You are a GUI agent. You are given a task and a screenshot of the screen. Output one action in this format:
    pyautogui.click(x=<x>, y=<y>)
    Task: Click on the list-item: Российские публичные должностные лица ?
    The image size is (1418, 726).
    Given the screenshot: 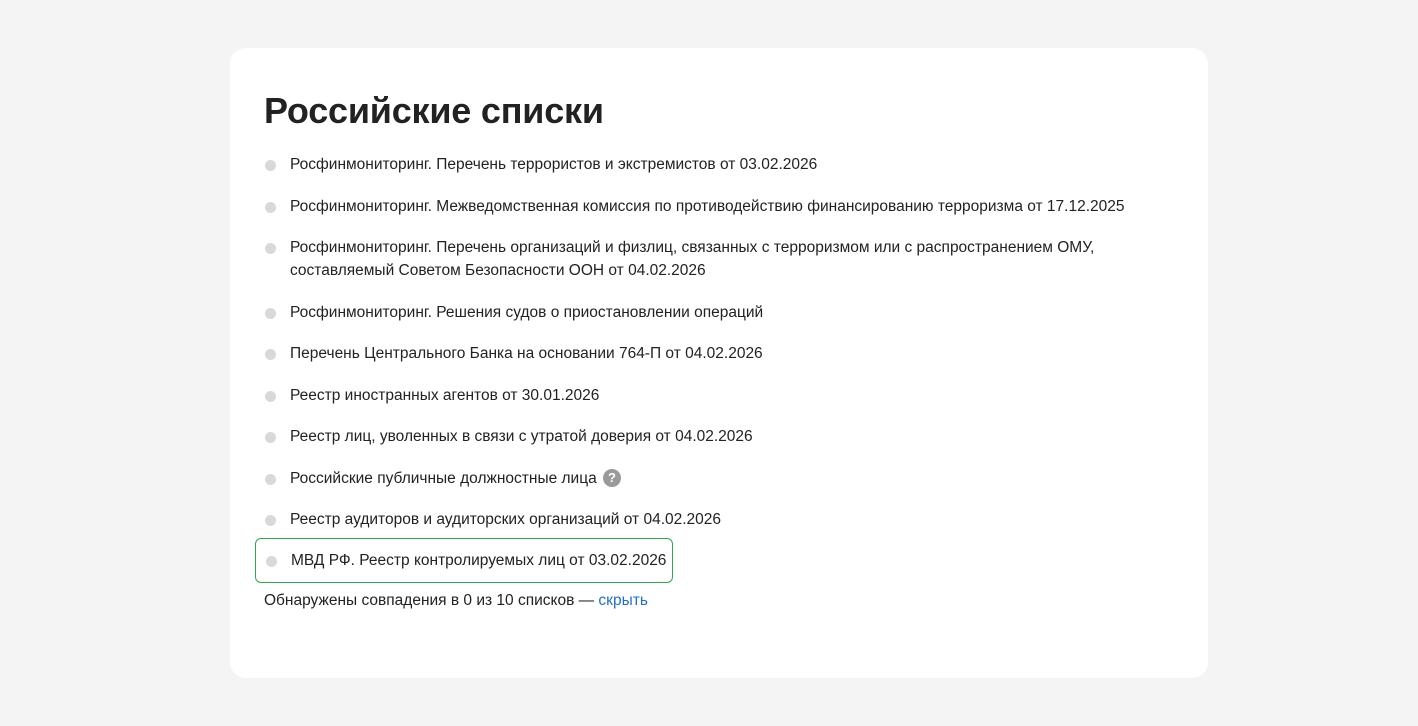 What is the action you would take?
    pyautogui.click(x=719, y=478)
    